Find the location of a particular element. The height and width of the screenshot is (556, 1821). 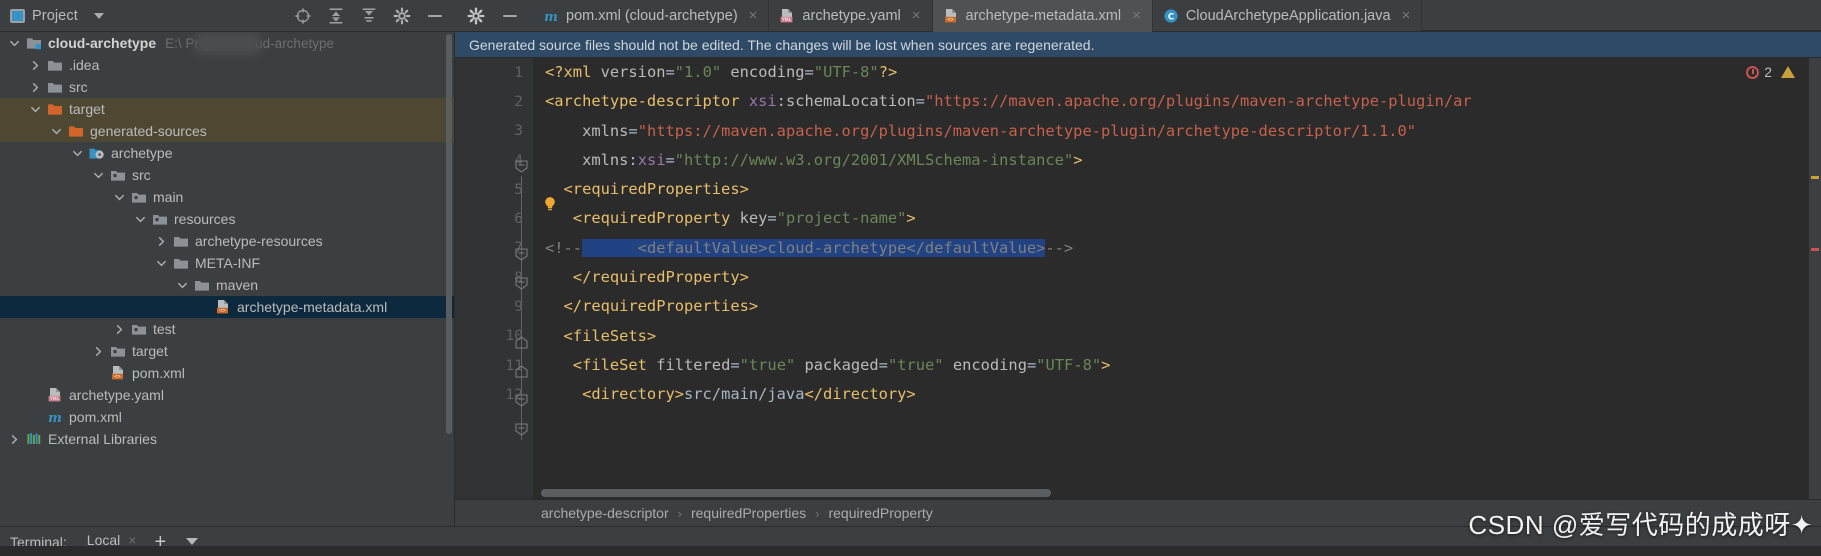

tree-item: m pom.xml is located at coordinates (227, 417).